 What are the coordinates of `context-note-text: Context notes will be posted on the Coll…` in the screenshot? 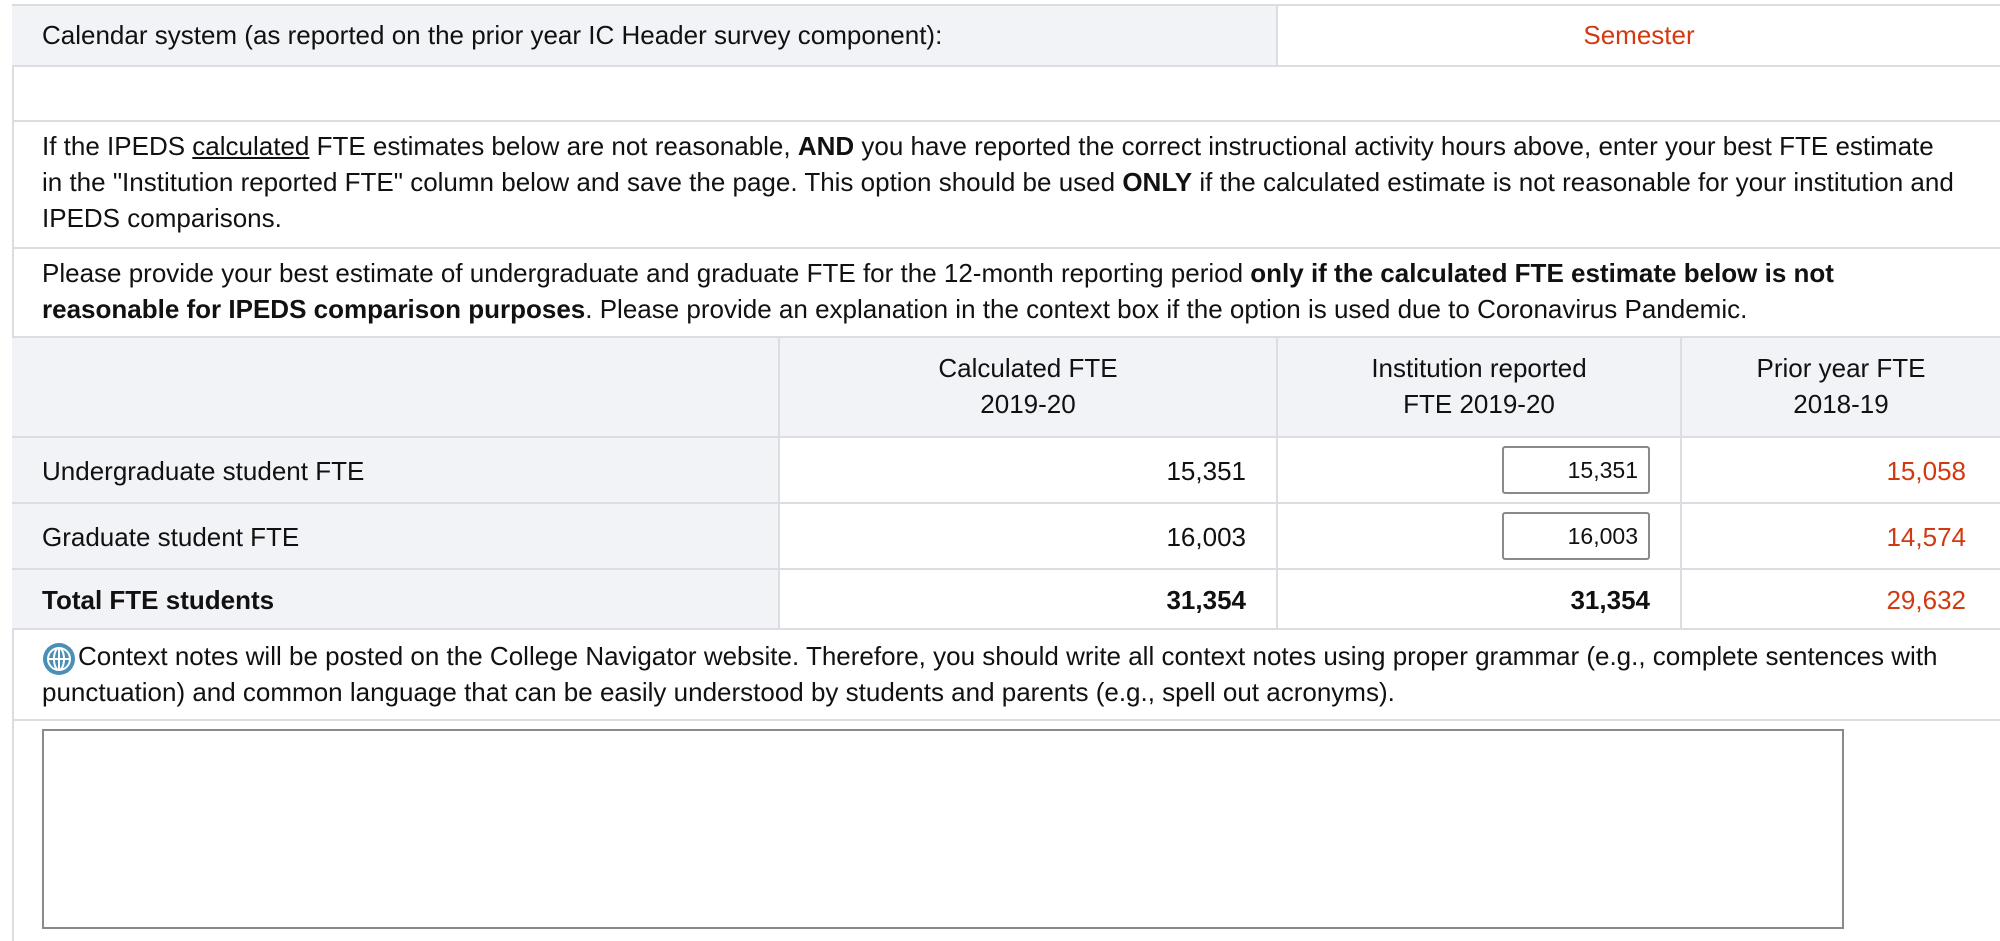 It's located at (990, 674).